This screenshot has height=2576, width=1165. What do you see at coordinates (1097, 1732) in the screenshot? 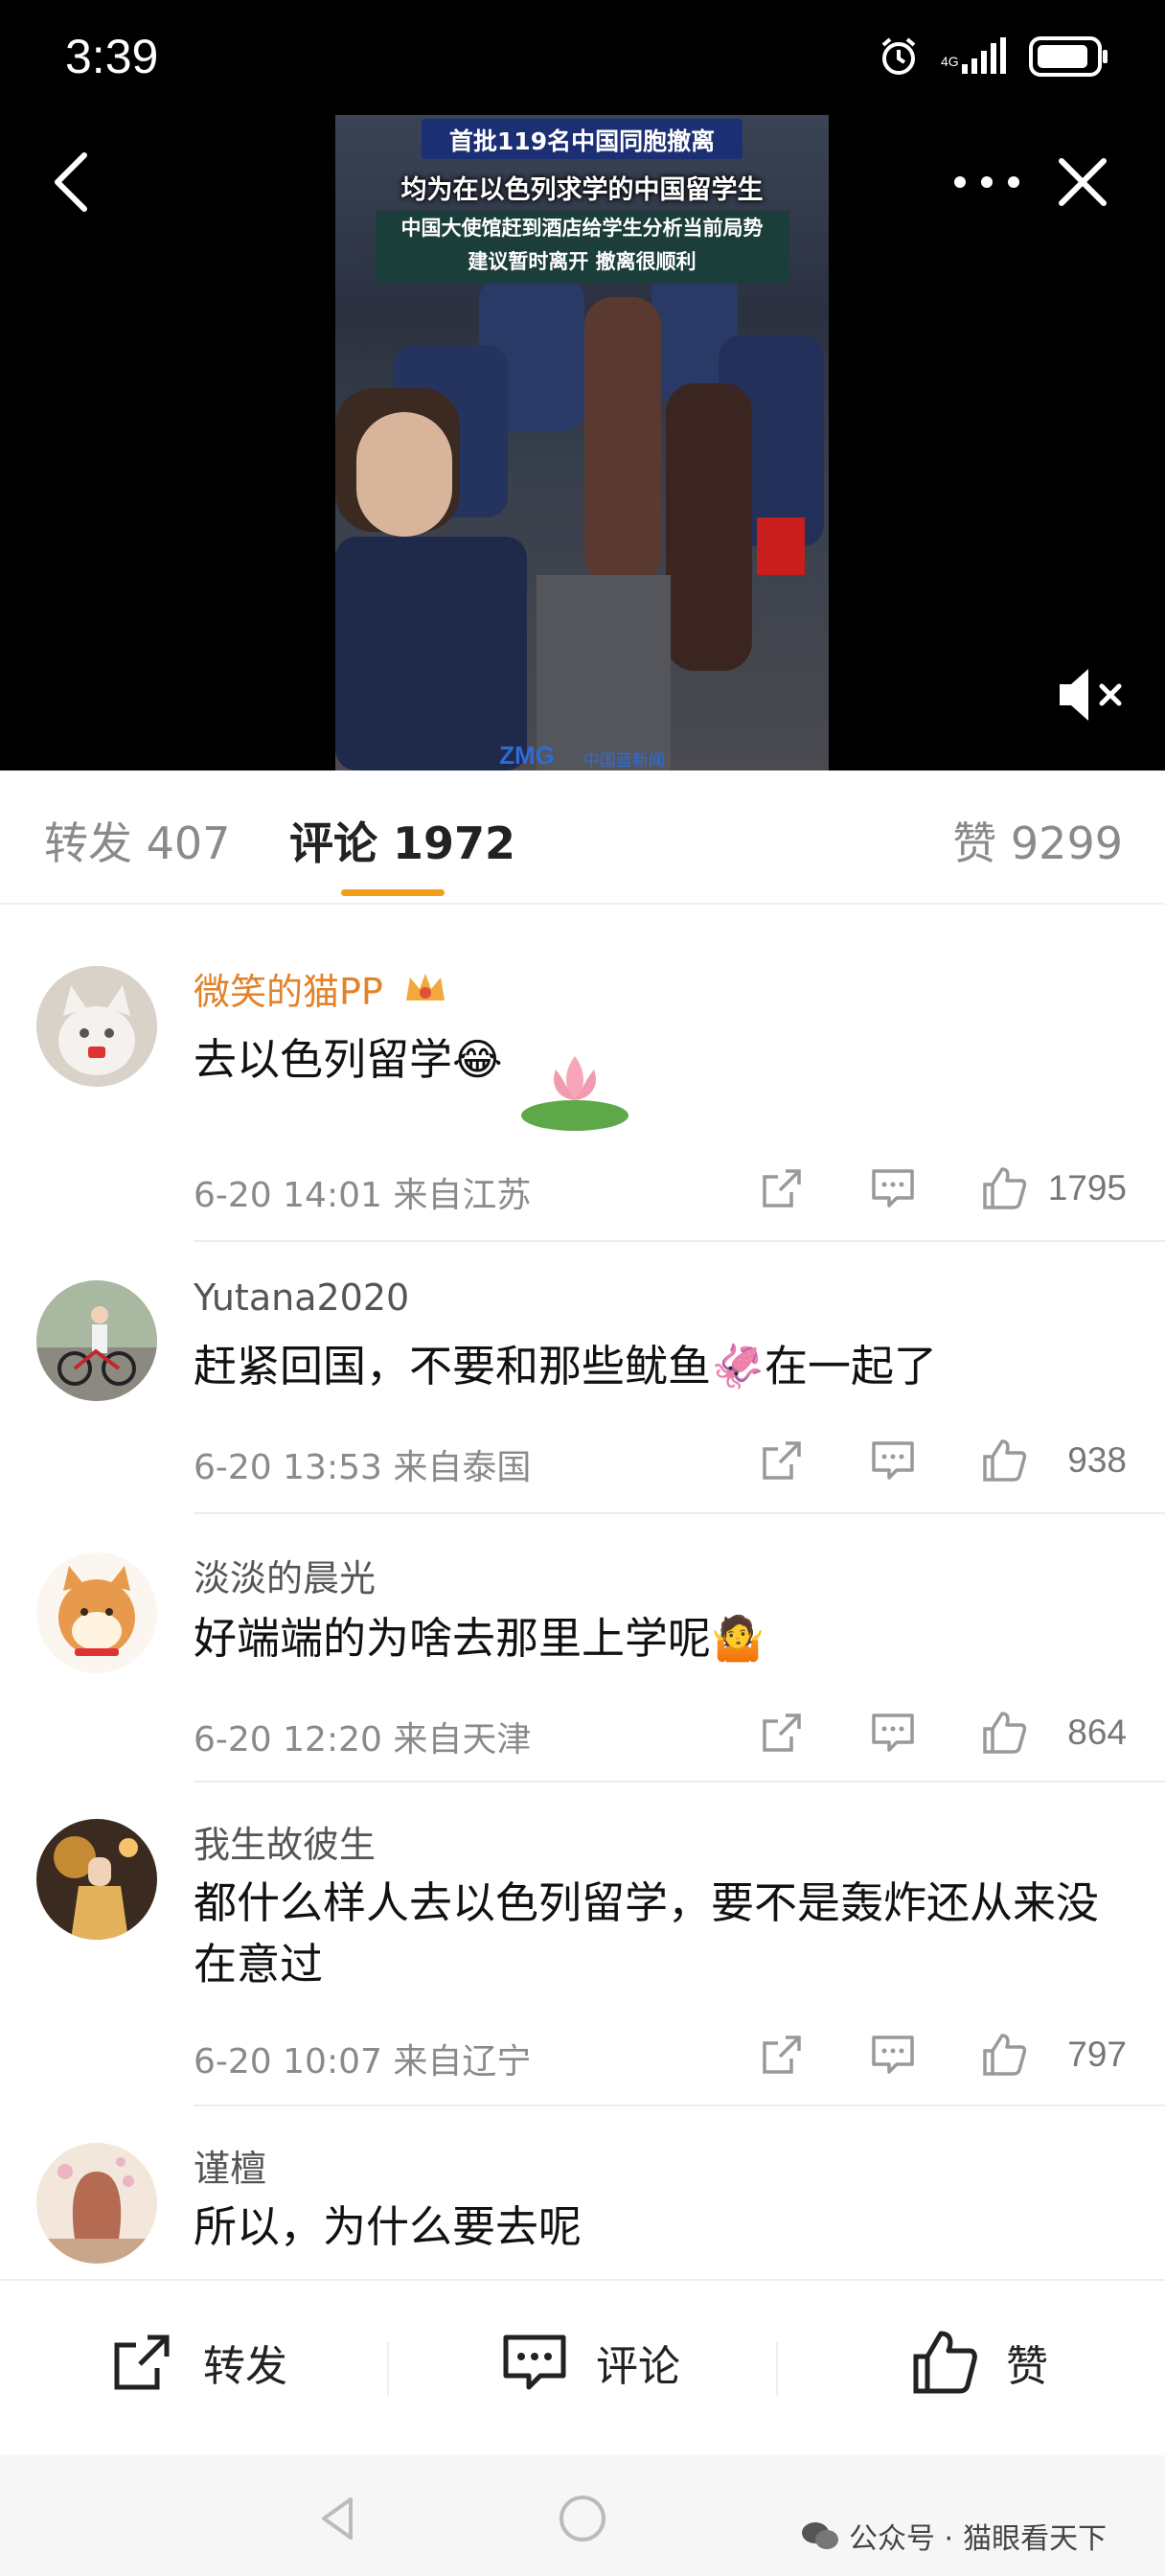
I see `like-count: 864` at bounding box center [1097, 1732].